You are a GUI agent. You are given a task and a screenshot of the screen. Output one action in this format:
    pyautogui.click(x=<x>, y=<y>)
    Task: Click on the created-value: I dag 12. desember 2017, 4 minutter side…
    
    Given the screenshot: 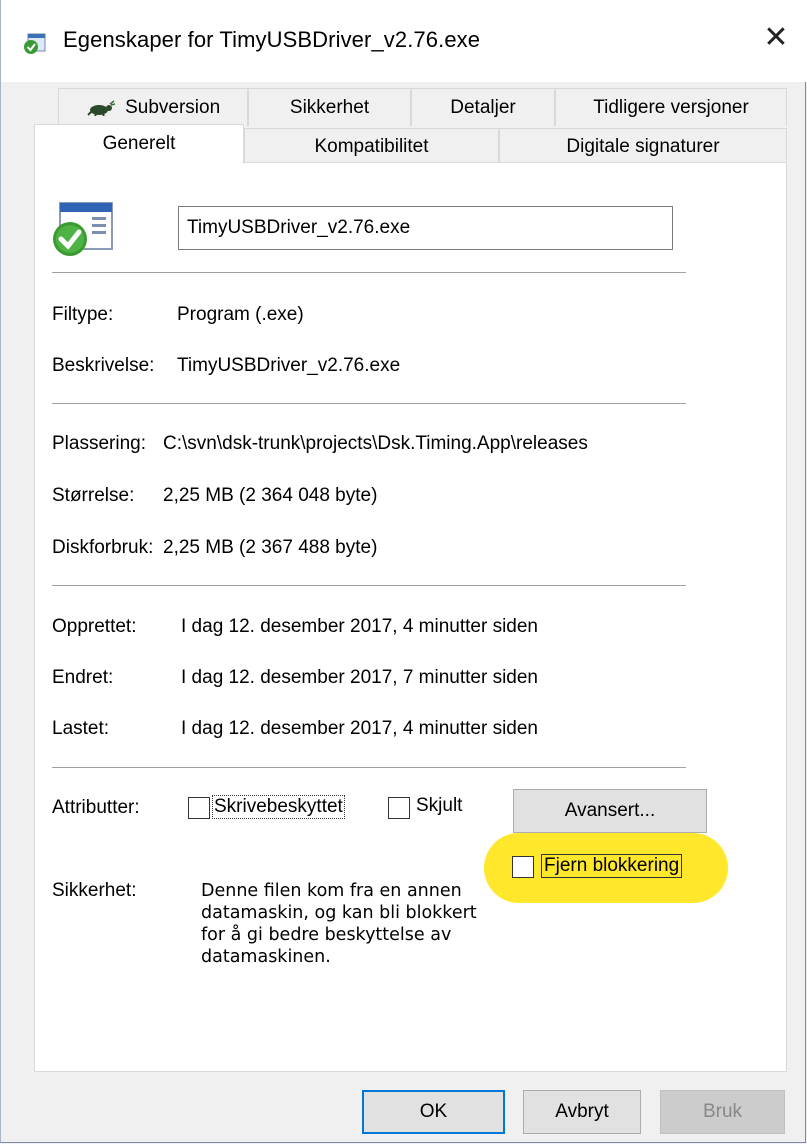 What is the action you would take?
    pyautogui.click(x=360, y=626)
    